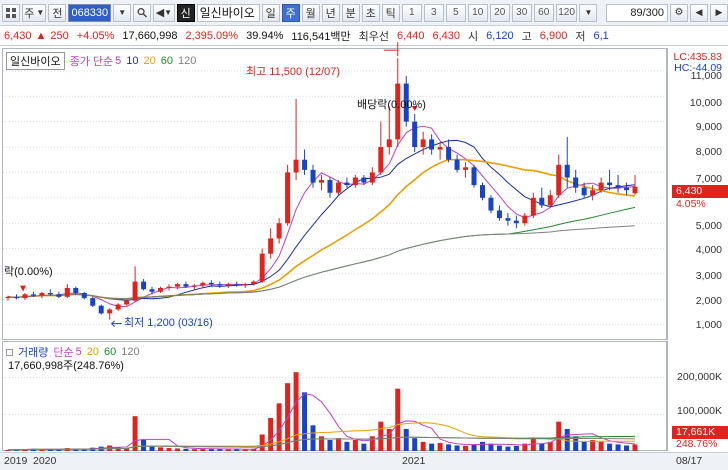 Image resolution: width=728 pixels, height=470 pixels. I want to click on current-price-tag: 6,430, so click(700, 191).